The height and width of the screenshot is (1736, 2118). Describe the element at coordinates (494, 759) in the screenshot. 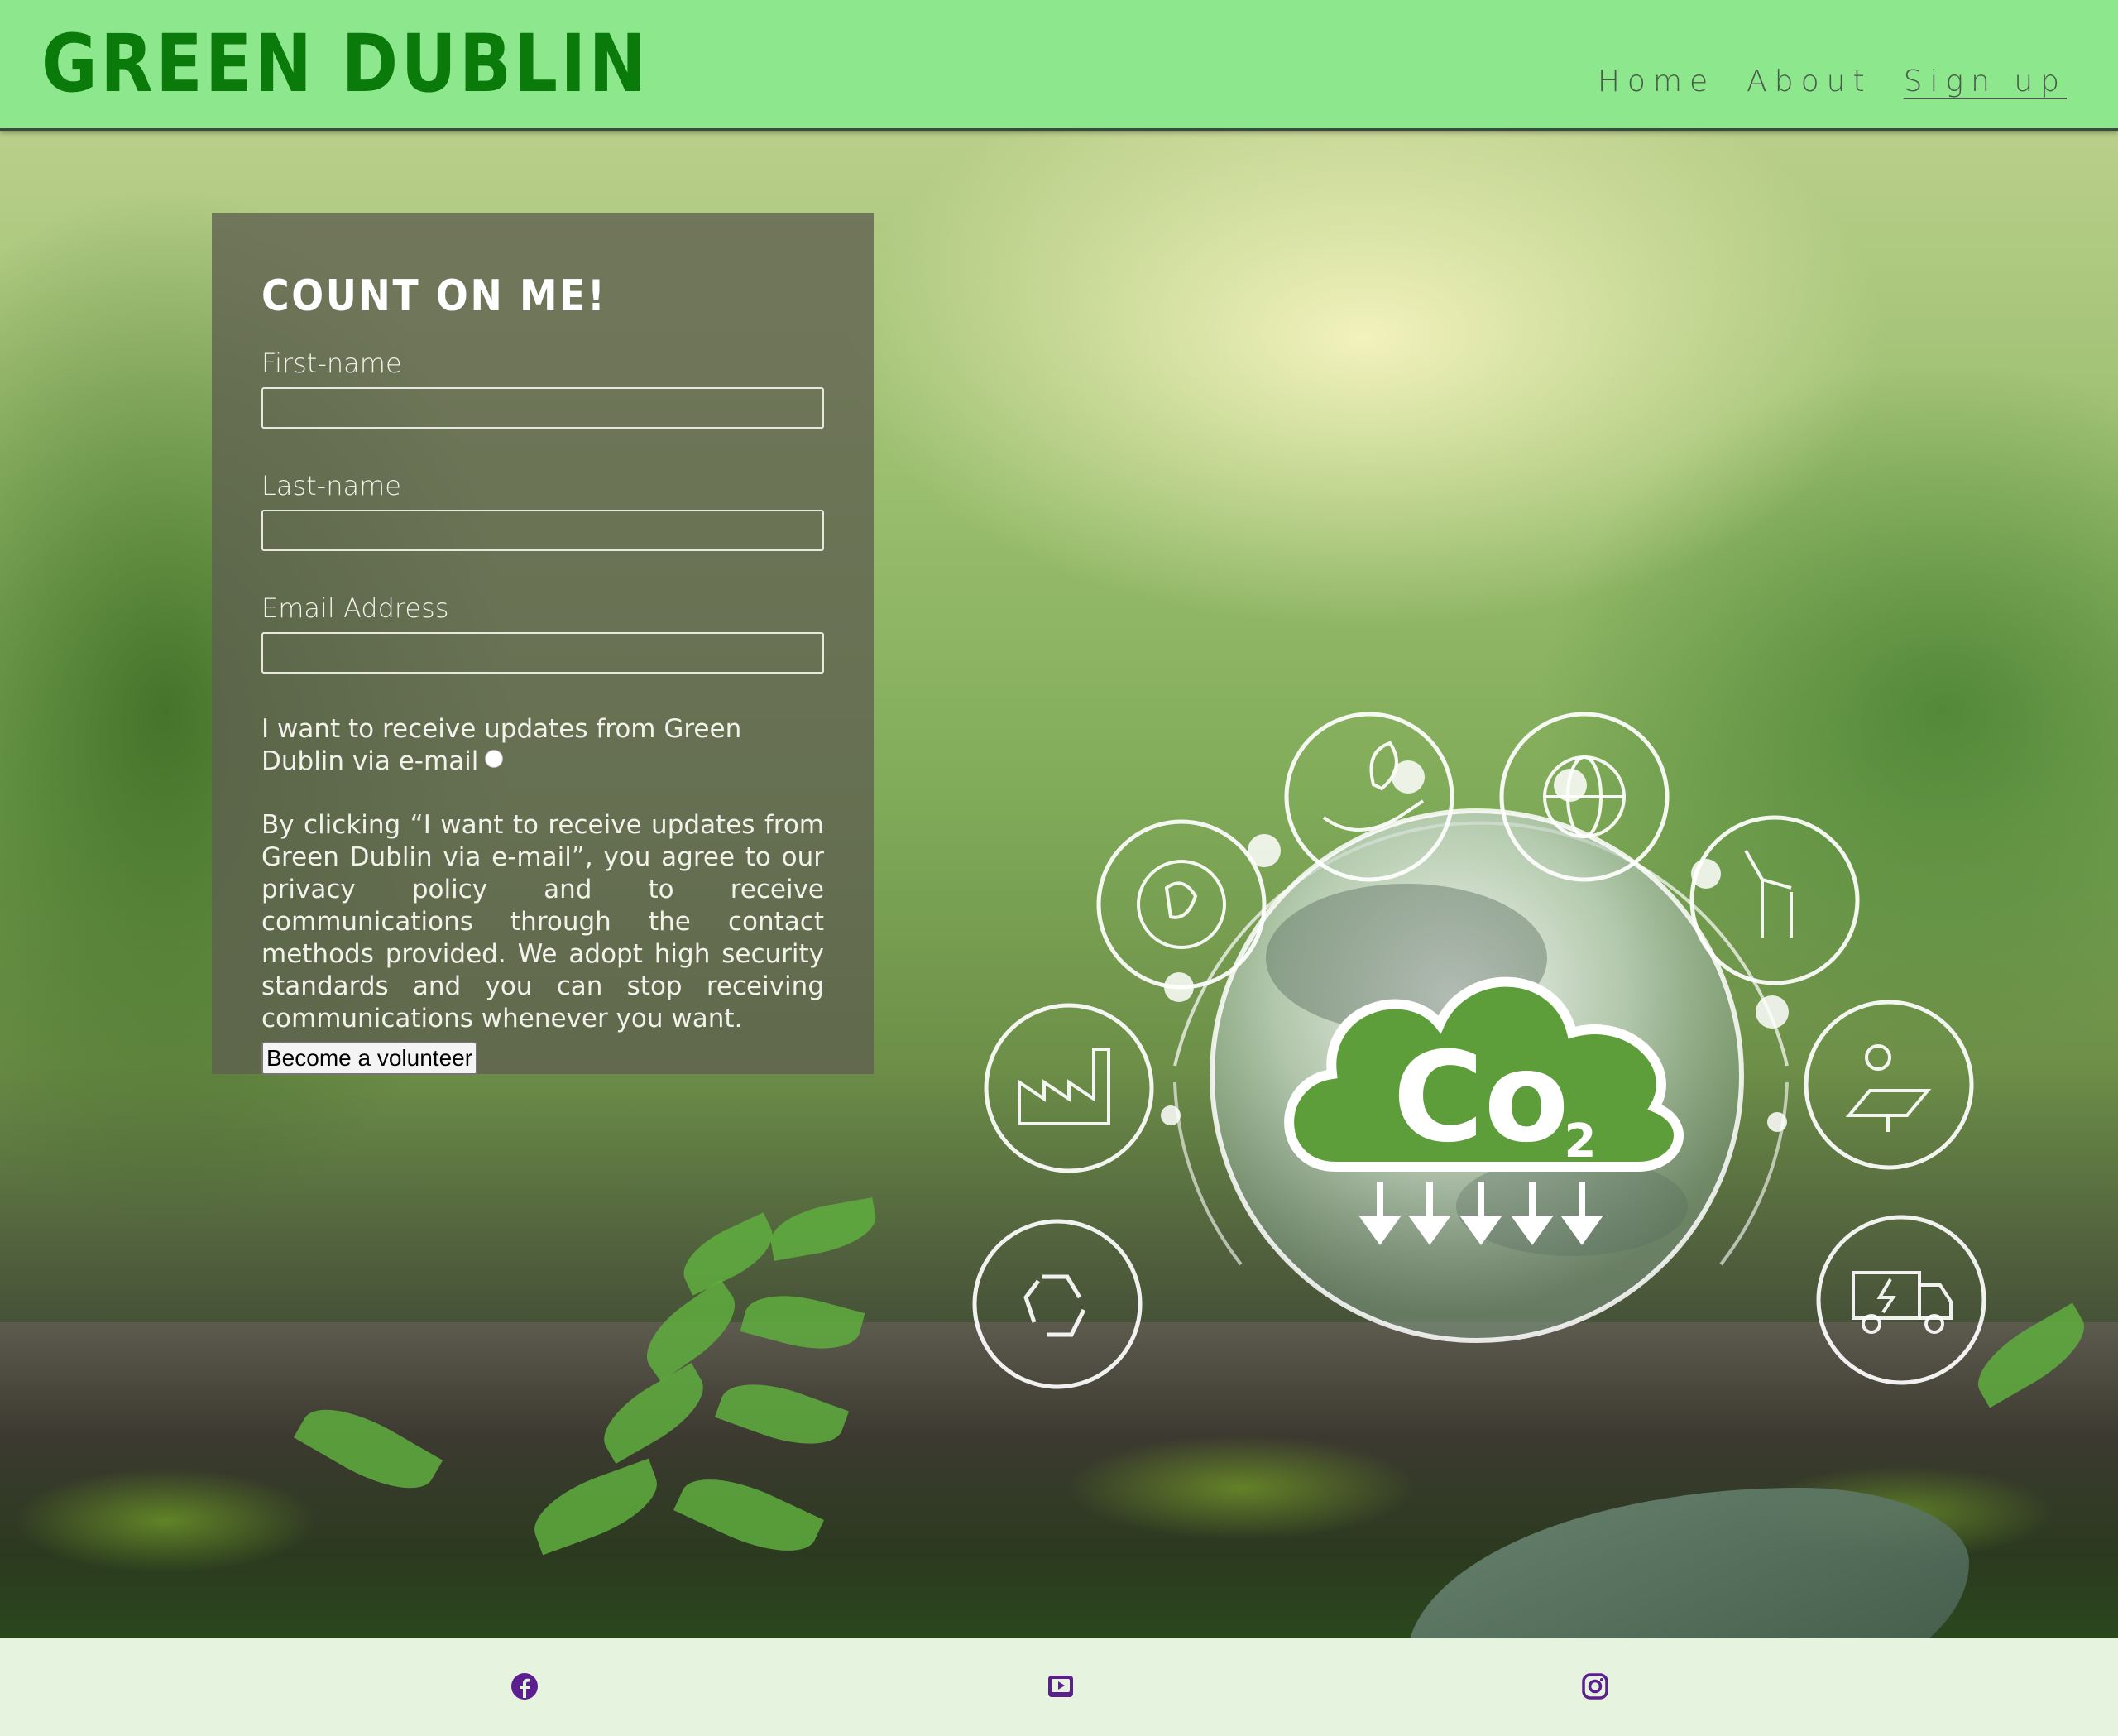

I see `updates-radio` at that location.